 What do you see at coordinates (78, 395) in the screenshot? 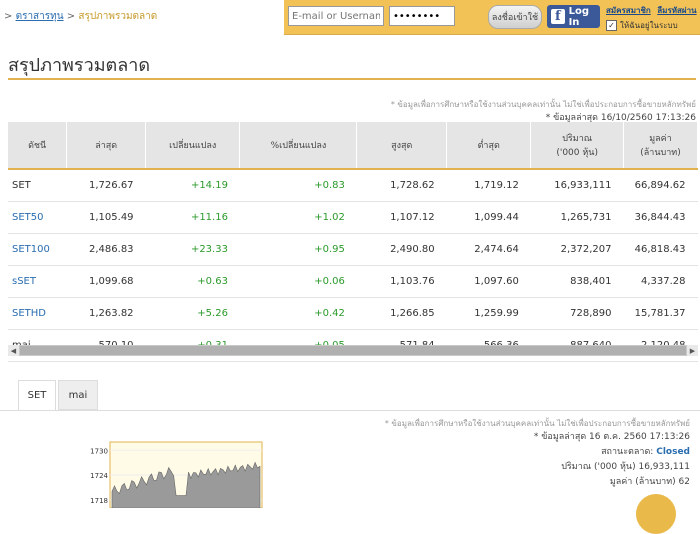
I see `tab-mai: mai` at bounding box center [78, 395].